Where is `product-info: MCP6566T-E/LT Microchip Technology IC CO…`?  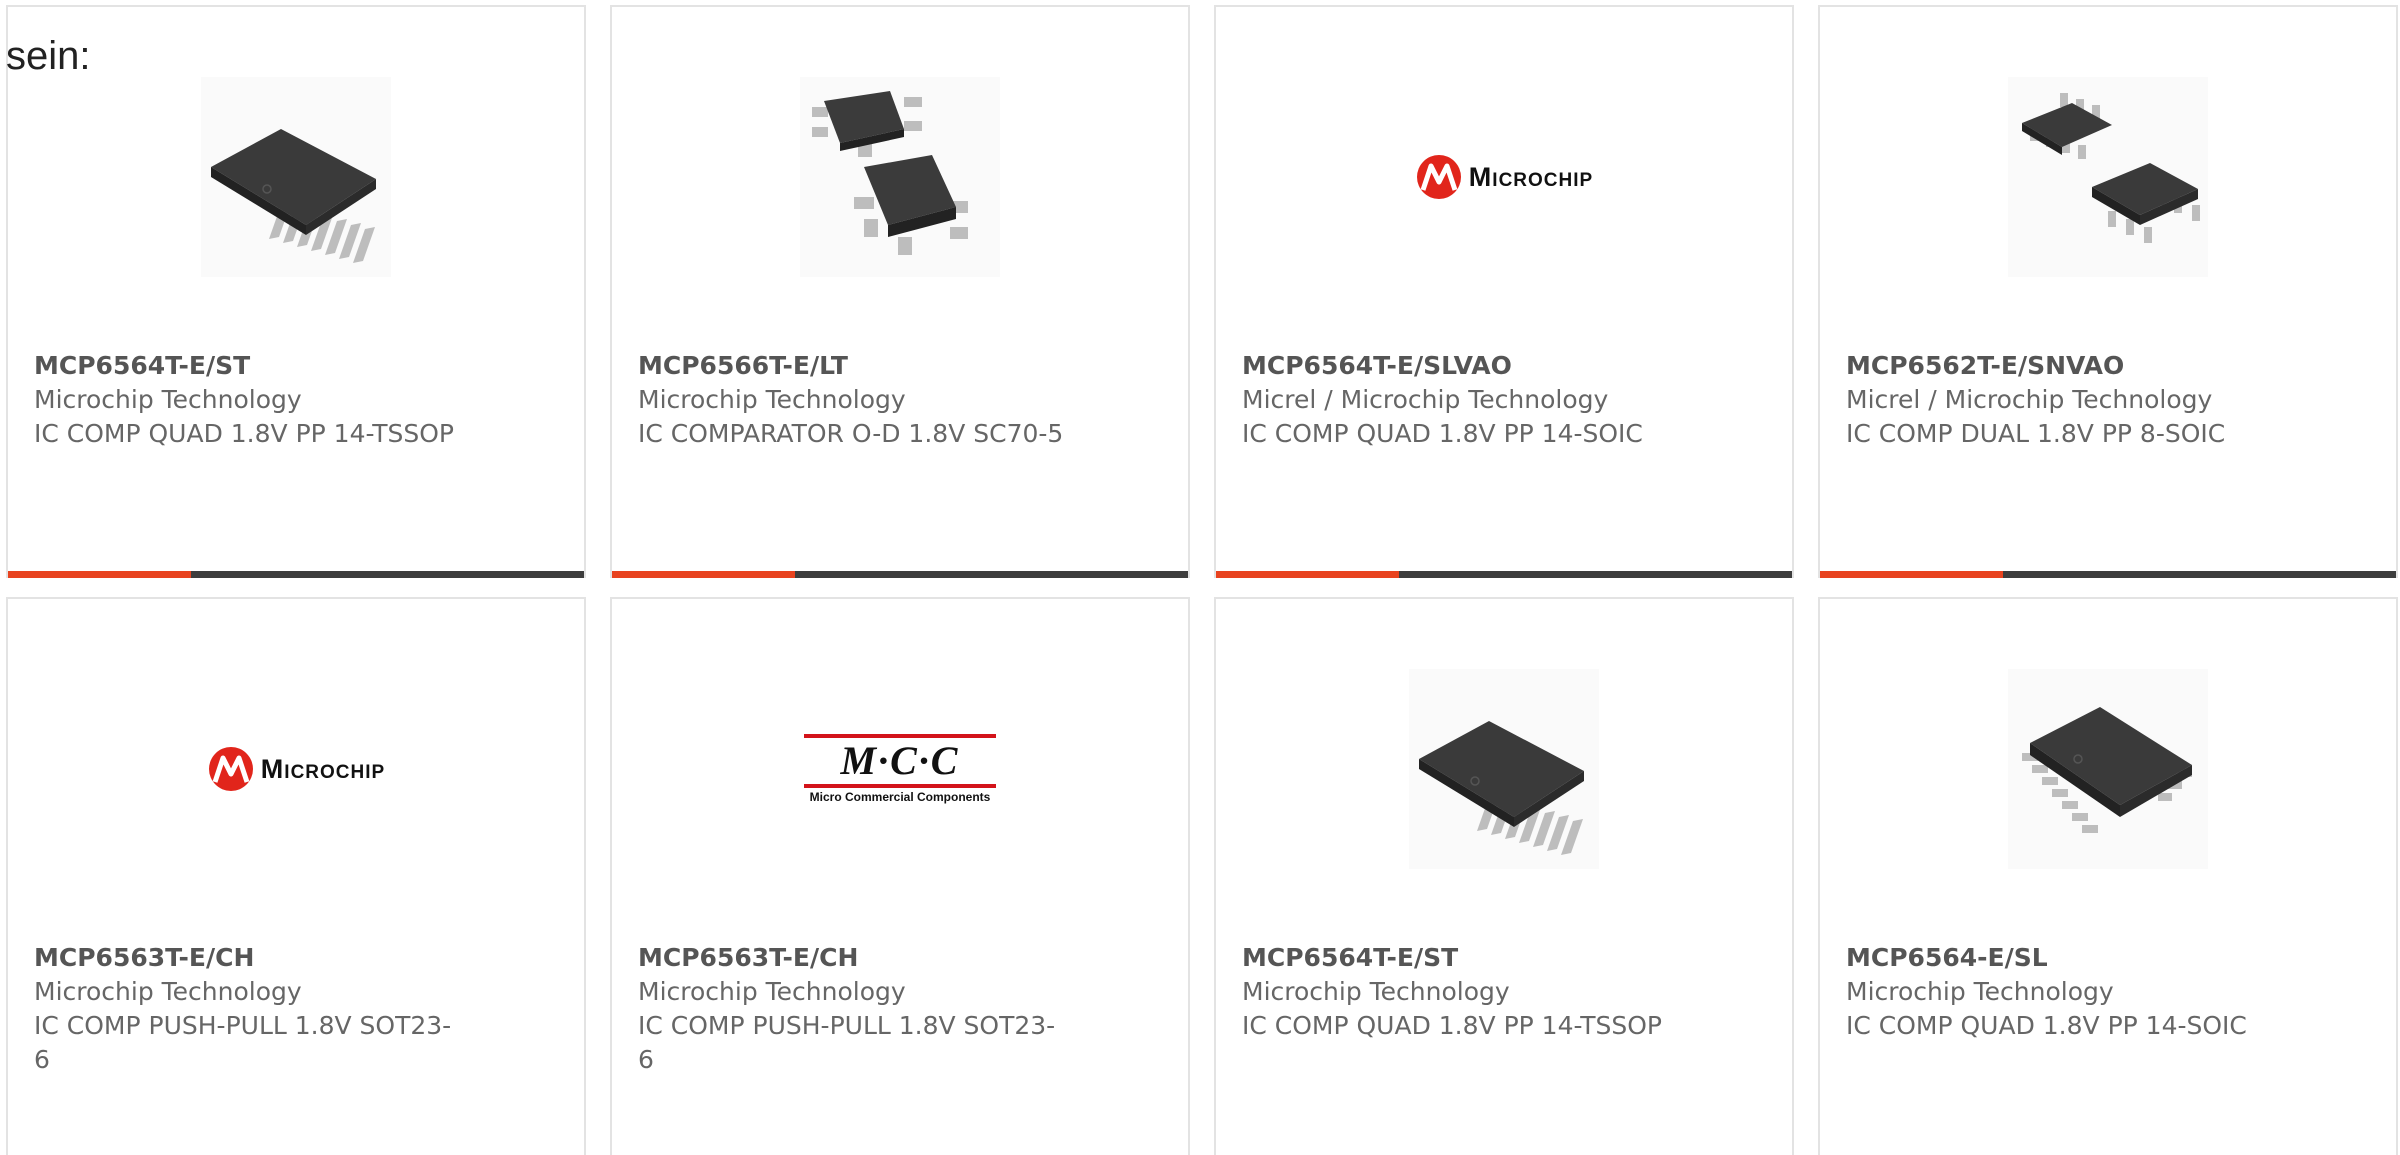
product-info: MCP6566T-E/LT Microchip Technology IC CO… is located at coordinates (853, 400).